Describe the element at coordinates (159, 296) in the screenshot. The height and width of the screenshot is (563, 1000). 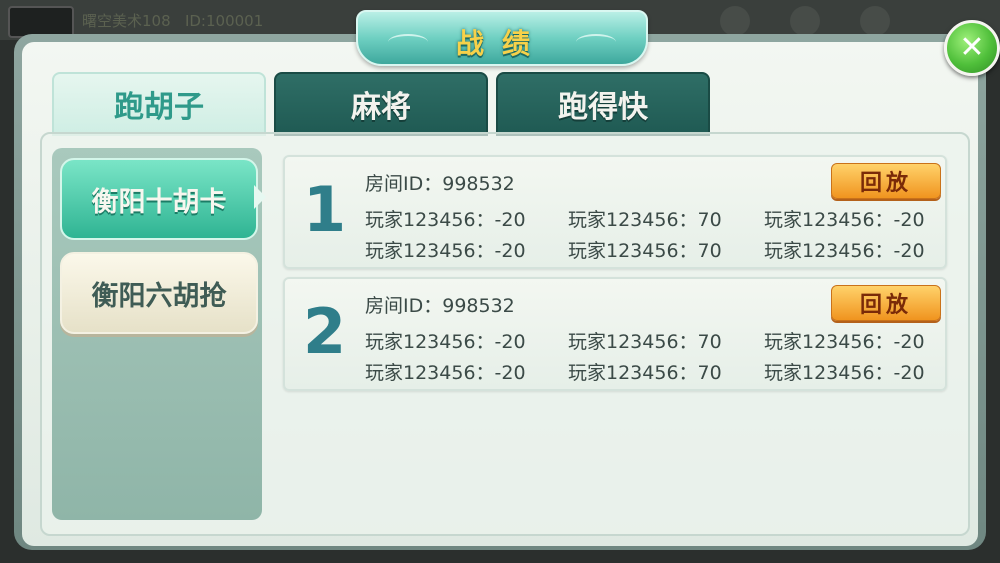
I see `side-item-label: 衡阳六胡抢` at that location.